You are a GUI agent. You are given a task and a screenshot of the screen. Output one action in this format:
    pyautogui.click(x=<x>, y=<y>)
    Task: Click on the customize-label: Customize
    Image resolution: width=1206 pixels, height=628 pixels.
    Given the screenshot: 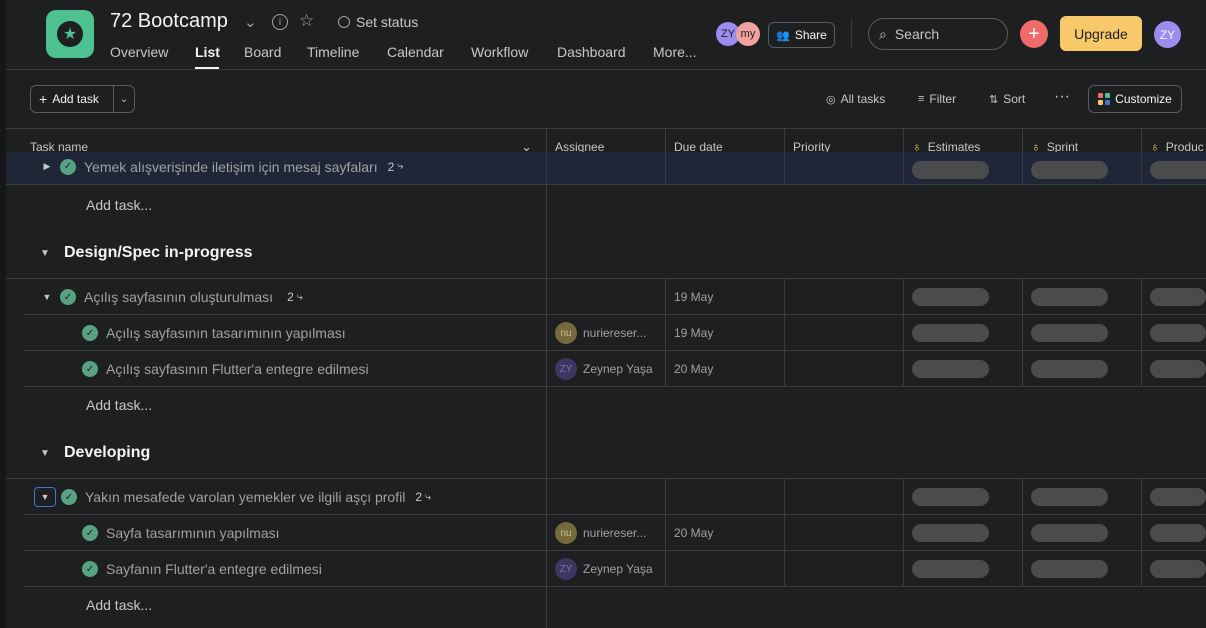 What is the action you would take?
    pyautogui.click(x=1143, y=99)
    